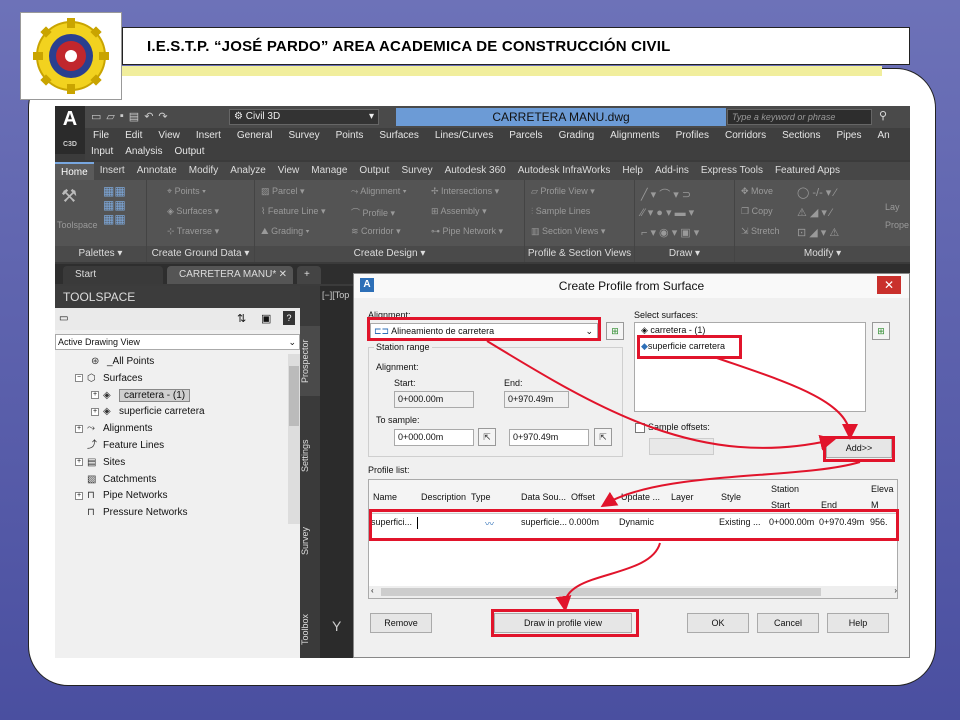  I want to click on alignment-tool: ⤳ Alignment ▾, so click(379, 191).